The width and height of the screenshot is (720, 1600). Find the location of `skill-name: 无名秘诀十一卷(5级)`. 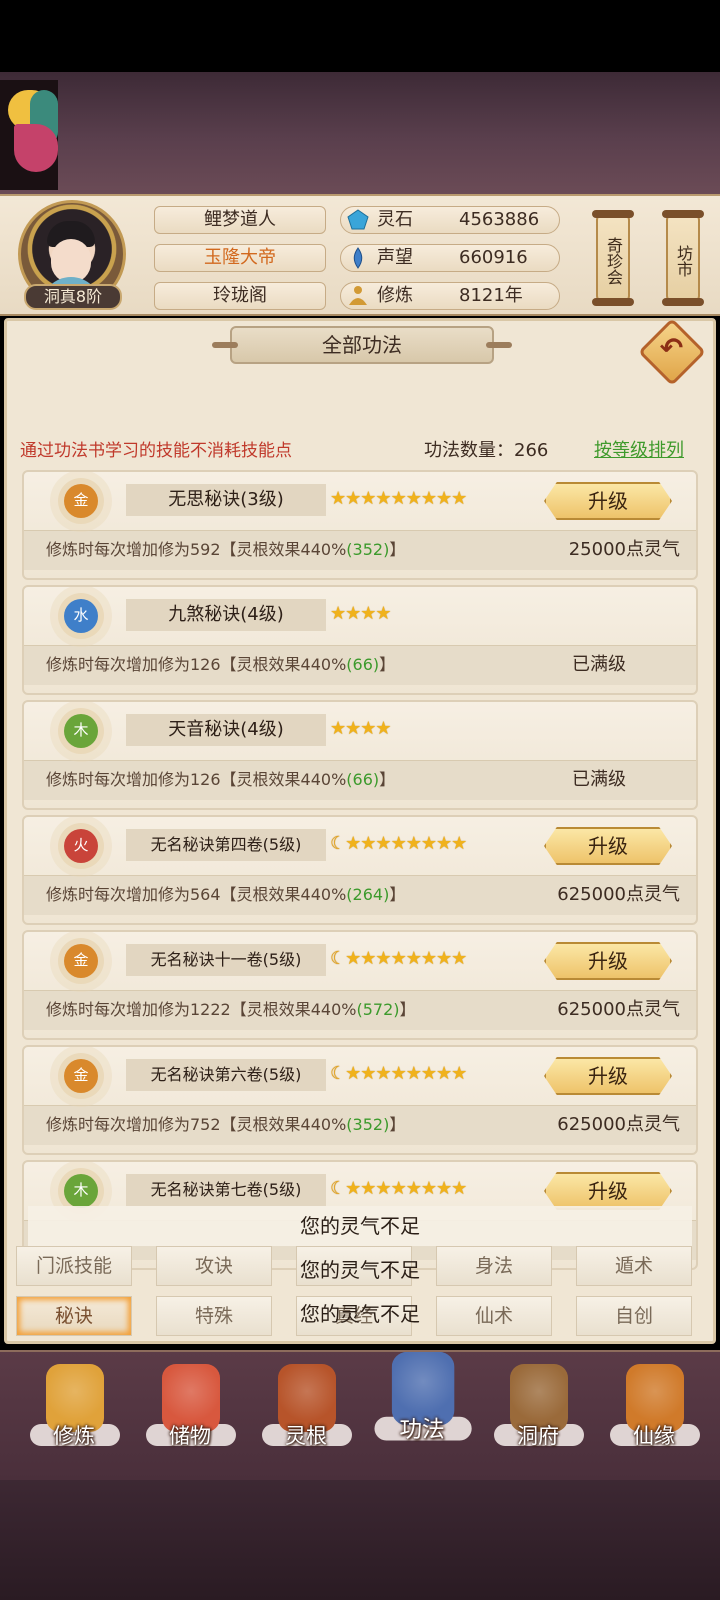

skill-name: 无名秘诀十一卷(5级) is located at coordinates (226, 960).